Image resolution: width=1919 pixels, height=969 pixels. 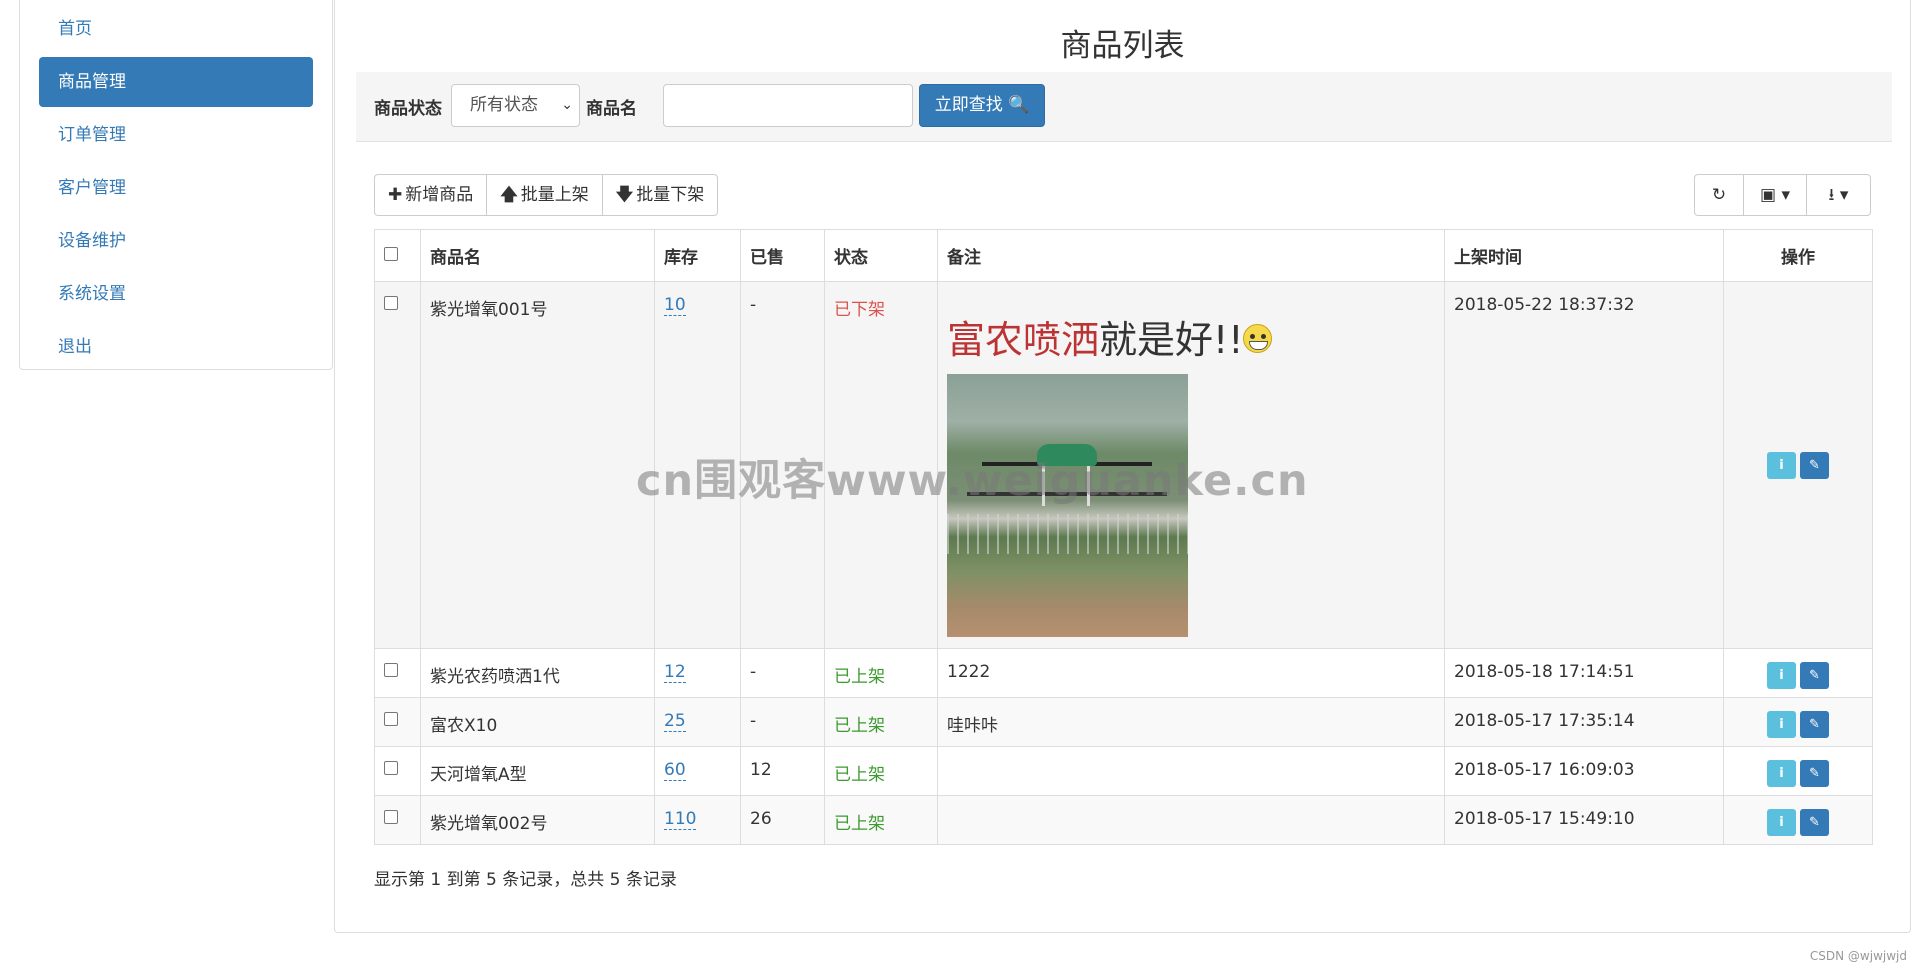 What do you see at coordinates (537, 771) in the screenshot?
I see `cell-name: 天河增氧A型` at bounding box center [537, 771].